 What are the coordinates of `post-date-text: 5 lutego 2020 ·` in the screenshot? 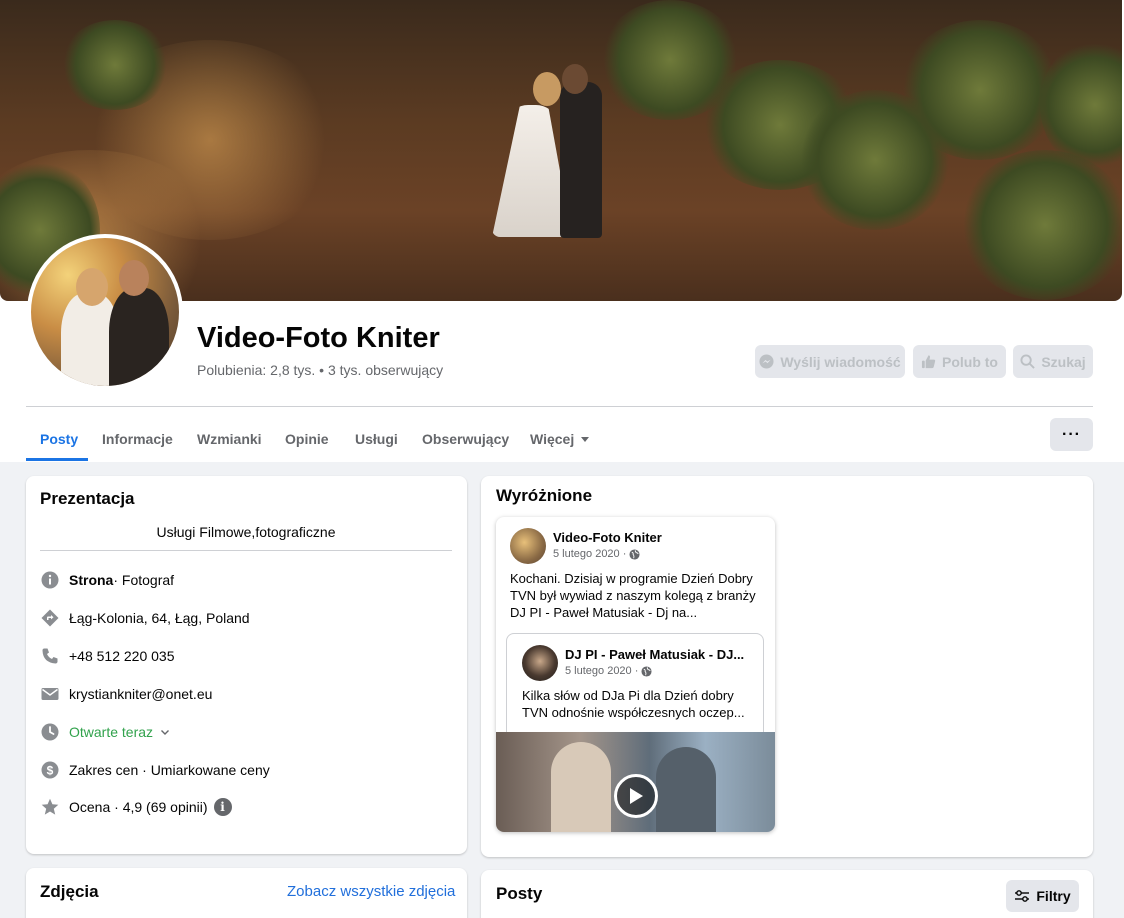 It's located at (590, 554).